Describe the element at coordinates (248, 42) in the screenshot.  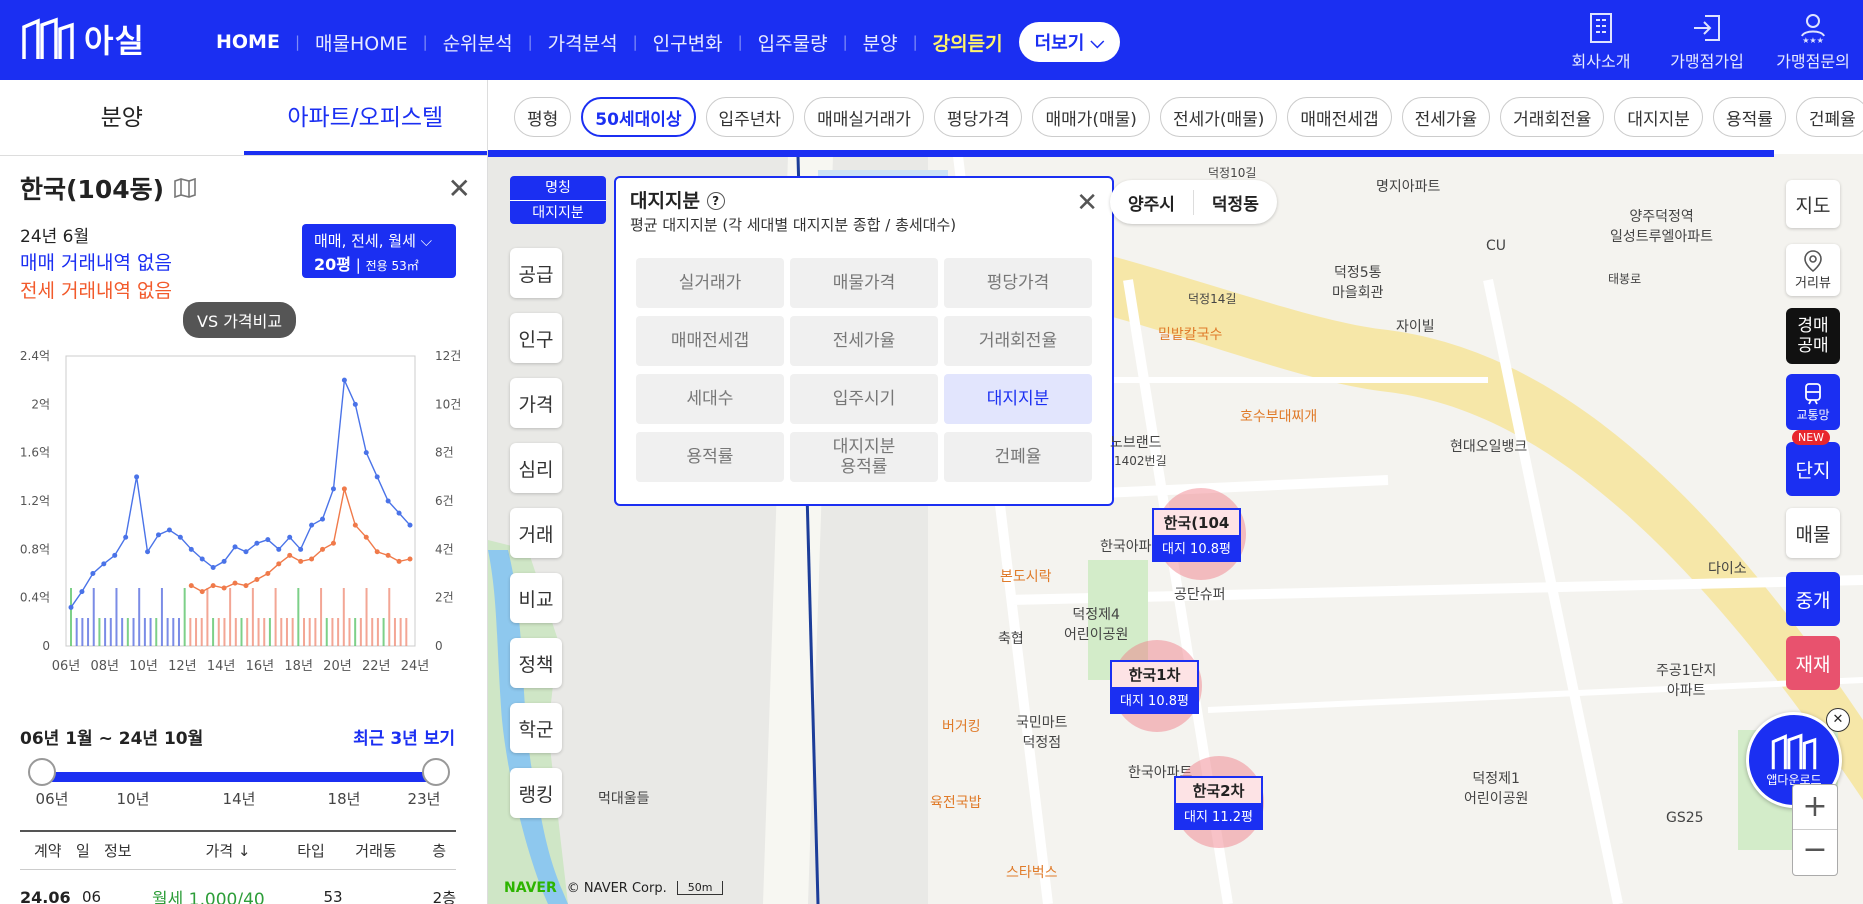
I see `nav-home: HOME` at that location.